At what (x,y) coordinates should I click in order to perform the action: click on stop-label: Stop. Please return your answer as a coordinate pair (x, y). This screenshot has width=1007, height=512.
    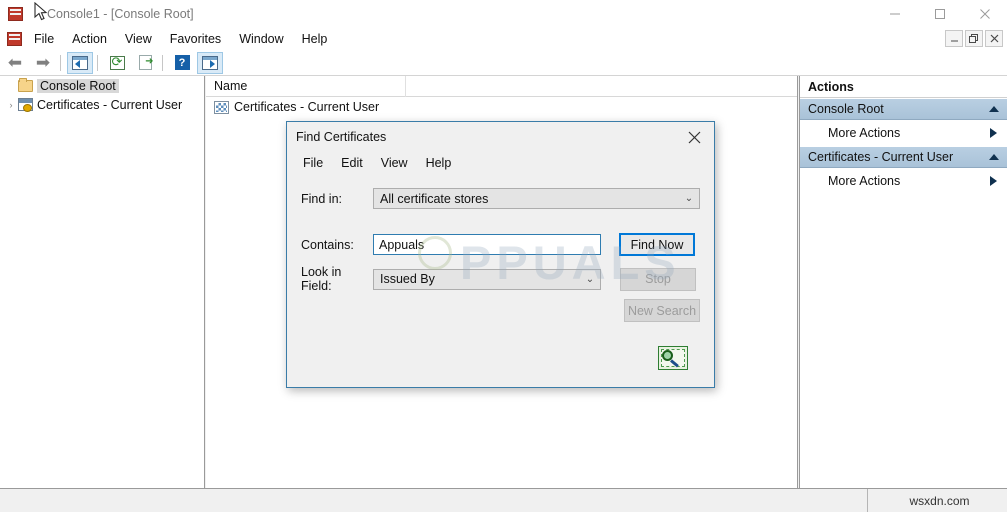
    Looking at the image, I should click on (658, 279).